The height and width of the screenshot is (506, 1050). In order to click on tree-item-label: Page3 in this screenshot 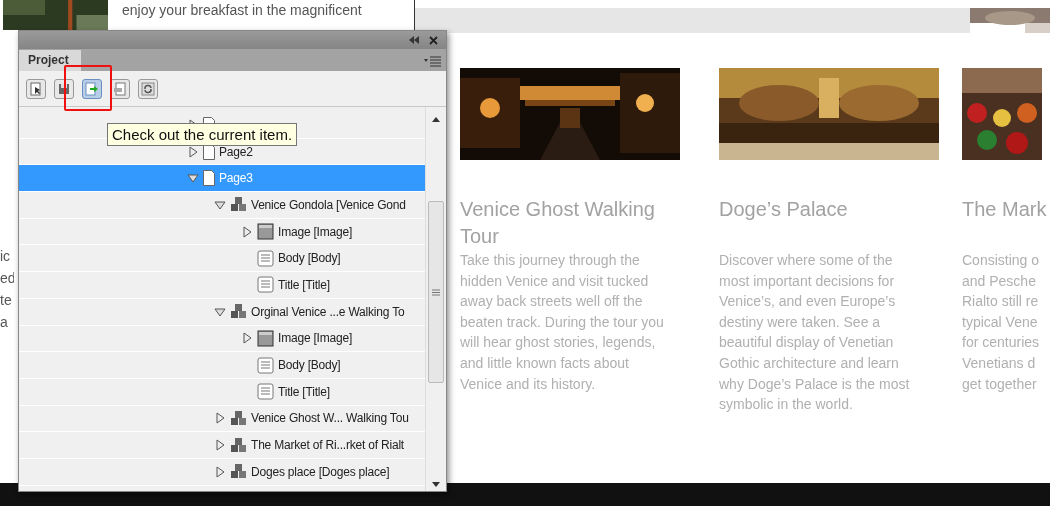, I will do `click(236, 178)`.